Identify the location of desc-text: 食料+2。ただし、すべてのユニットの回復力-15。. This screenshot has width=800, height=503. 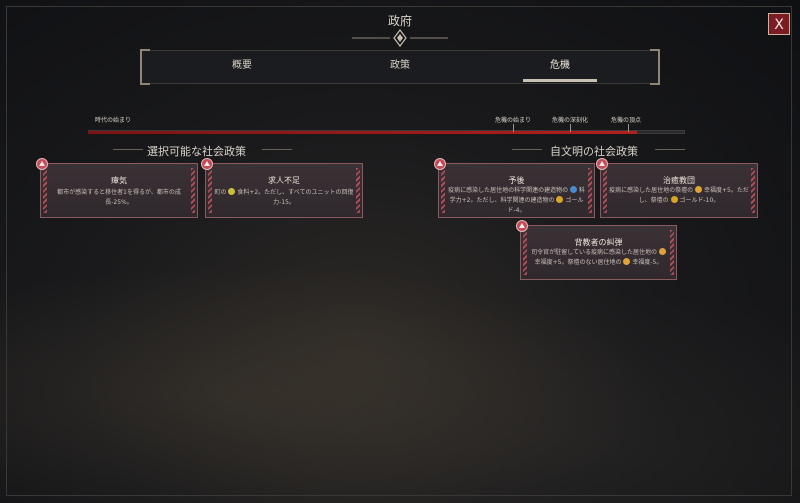
(295, 197).